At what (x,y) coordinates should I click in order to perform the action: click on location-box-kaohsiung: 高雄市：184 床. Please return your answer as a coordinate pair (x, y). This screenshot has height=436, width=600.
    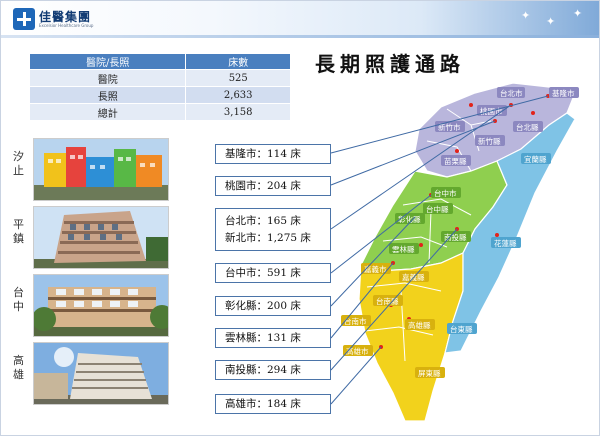
    Looking at the image, I should click on (273, 404).